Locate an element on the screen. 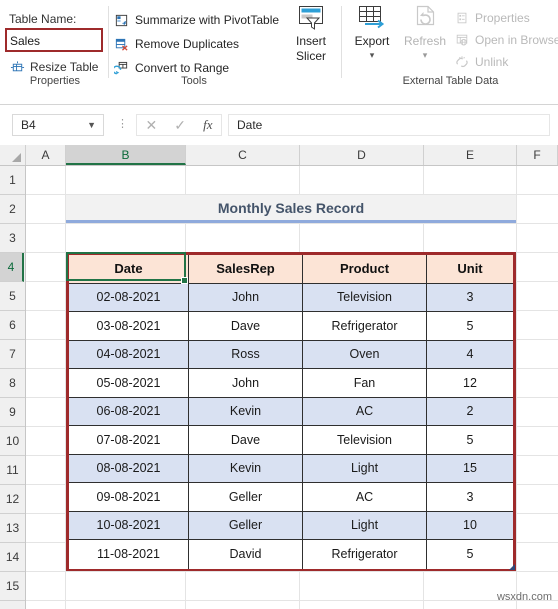 The width and height of the screenshot is (558, 609). table-name-input: Sales is located at coordinates (54, 40).